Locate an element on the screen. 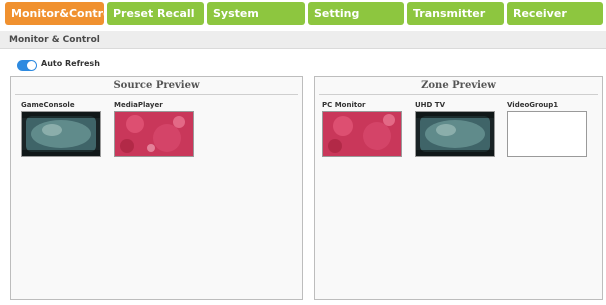  auto-refresh-label: Auto Refresh is located at coordinates (70, 63).